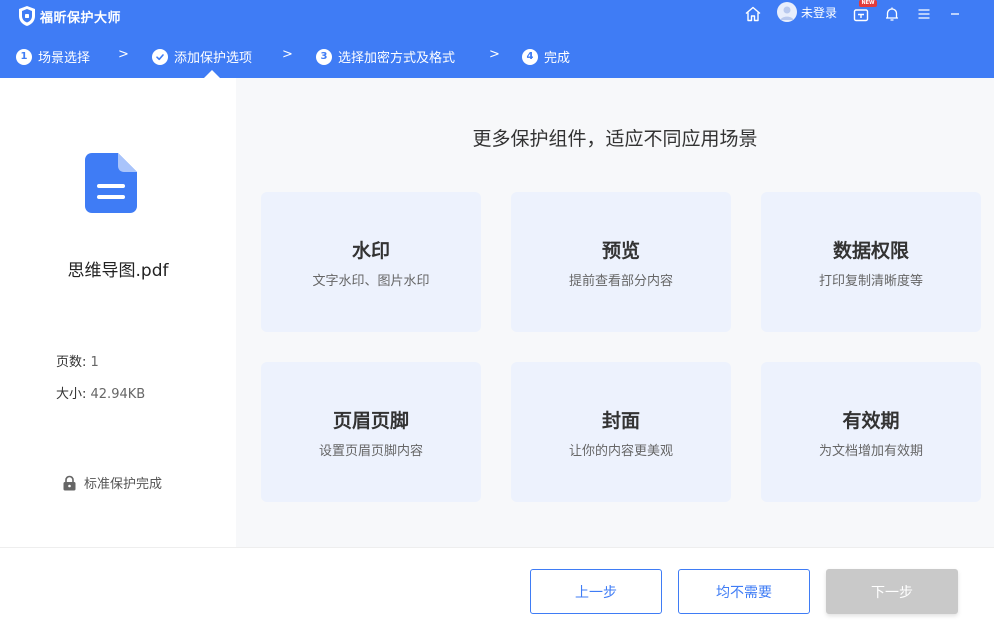  What do you see at coordinates (69, 483) in the screenshot?
I see `lock-icon` at bounding box center [69, 483].